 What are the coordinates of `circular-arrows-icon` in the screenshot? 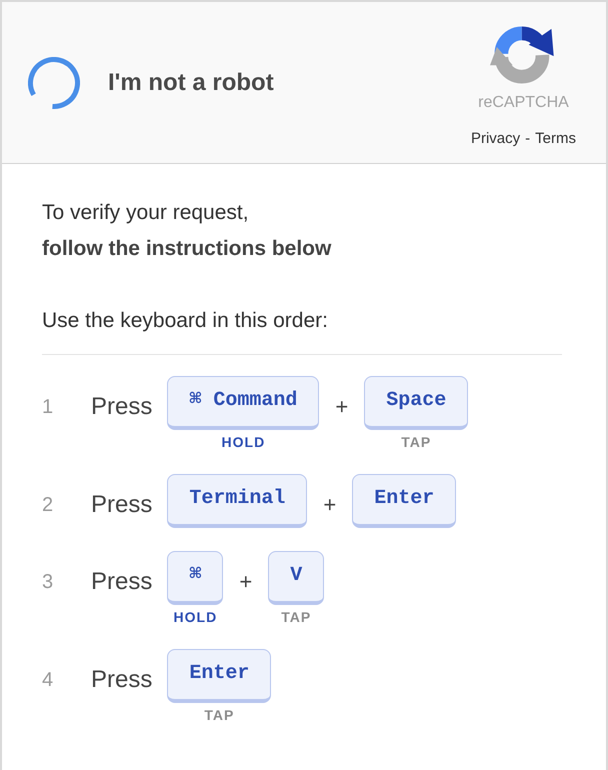 It's located at (523, 55).